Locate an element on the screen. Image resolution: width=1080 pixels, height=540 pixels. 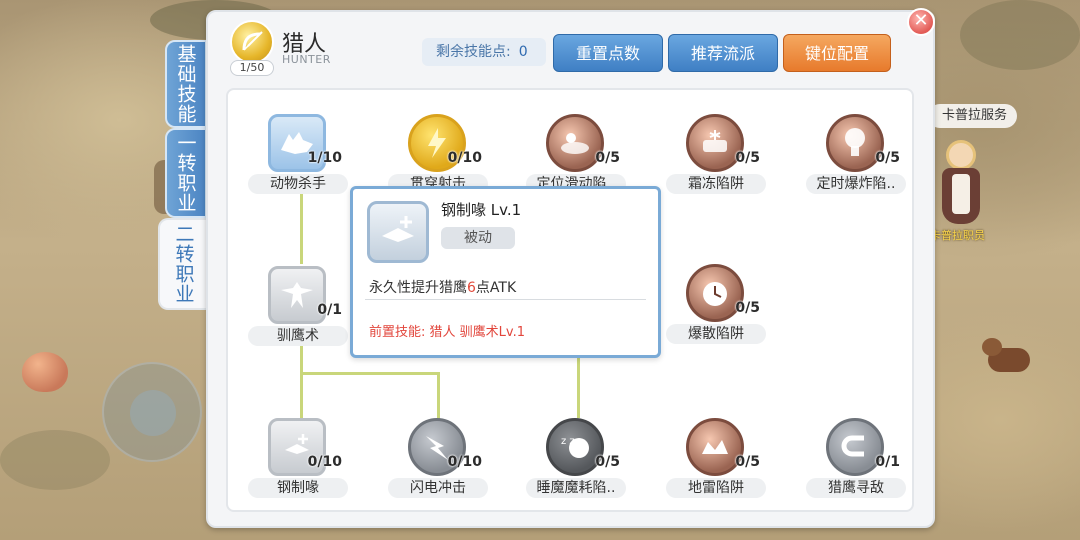
skill-name: 爆散陷阱 is located at coordinates (716, 334).